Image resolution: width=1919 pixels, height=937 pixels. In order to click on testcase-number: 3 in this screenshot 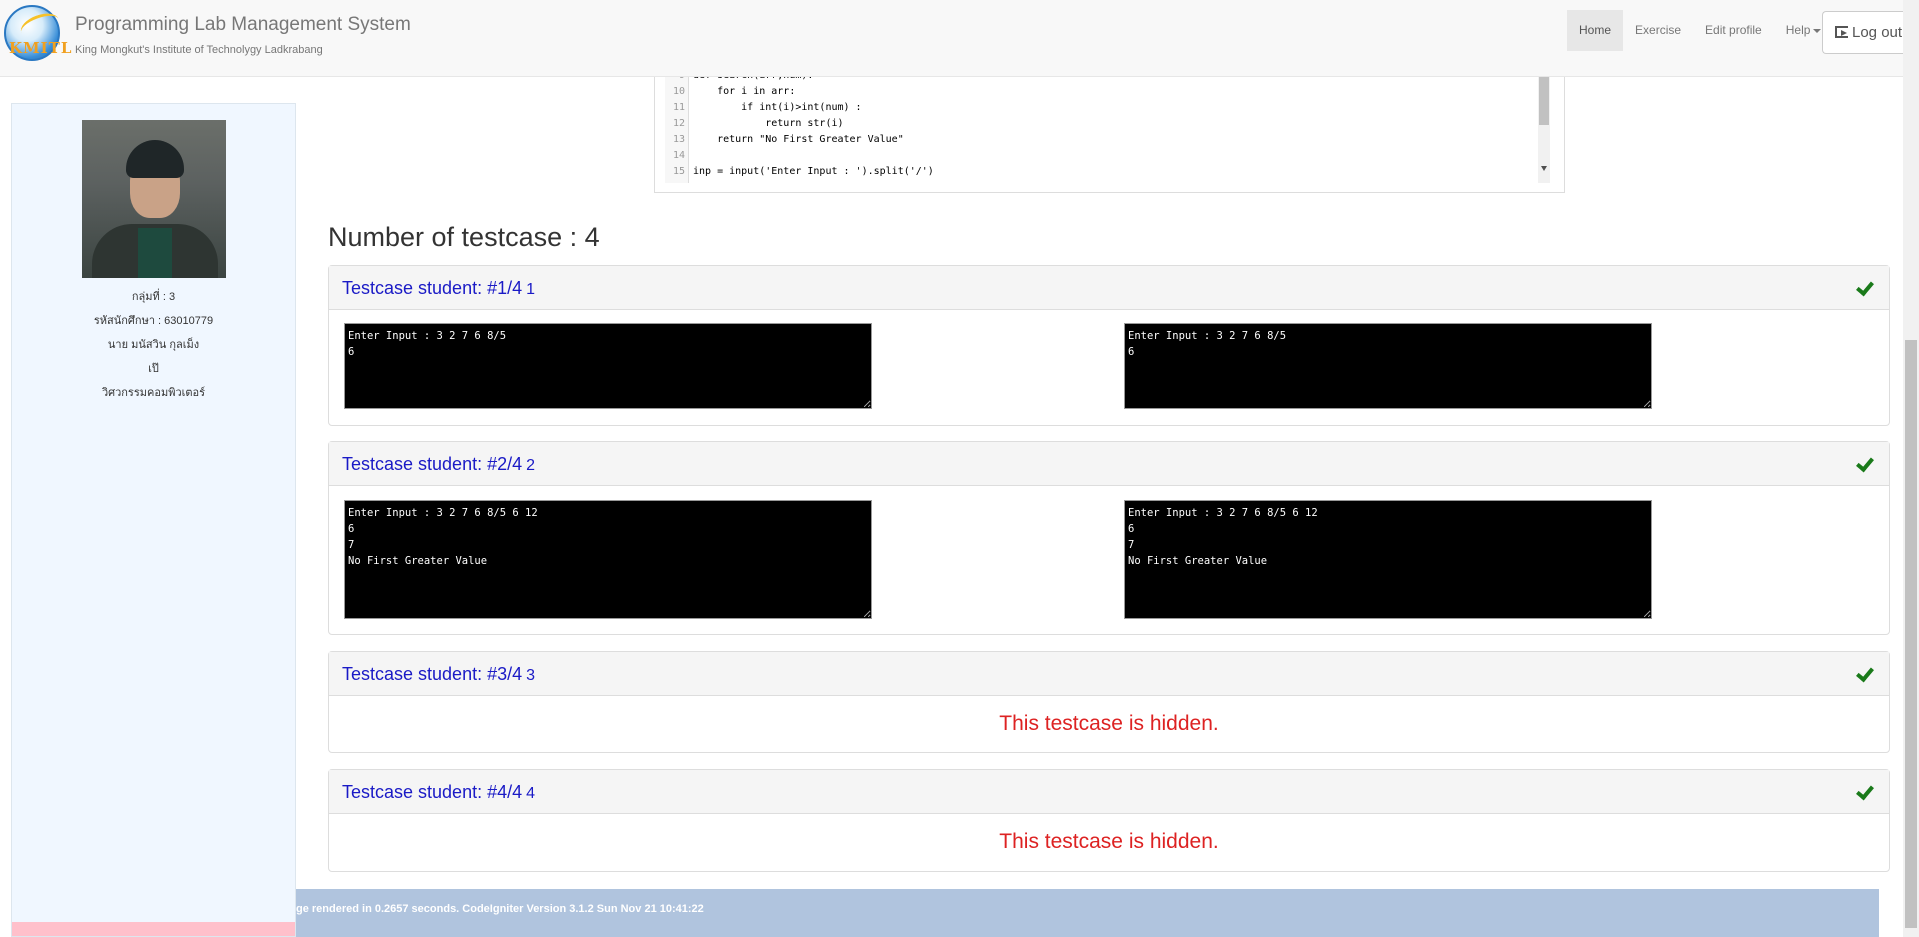, I will do `click(531, 675)`.